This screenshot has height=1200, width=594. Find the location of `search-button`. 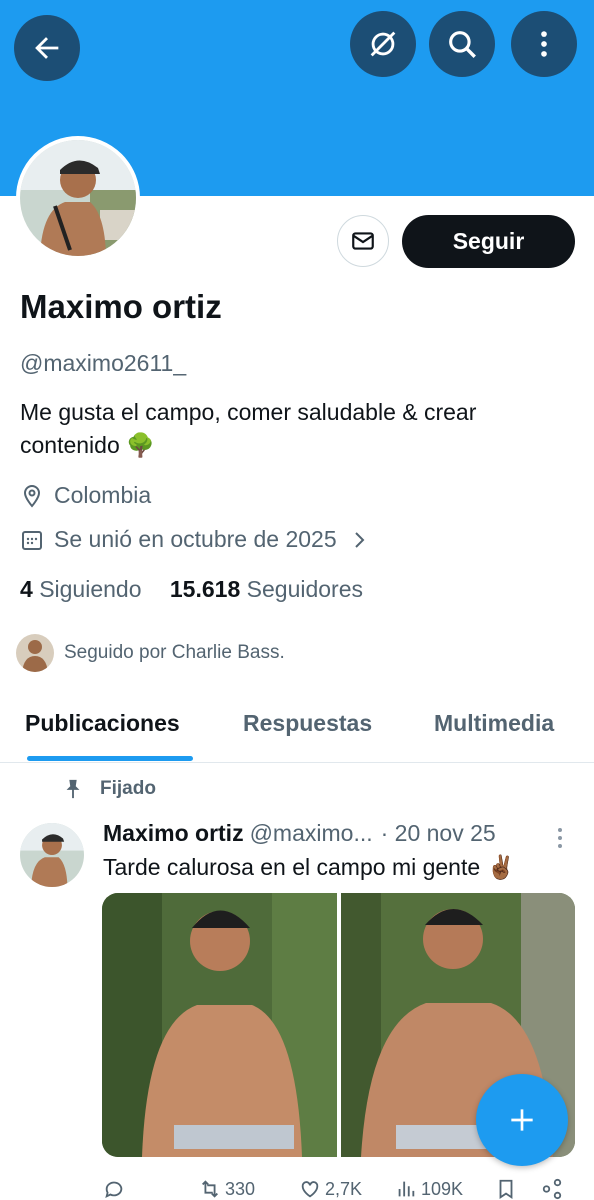

search-button is located at coordinates (462, 44).